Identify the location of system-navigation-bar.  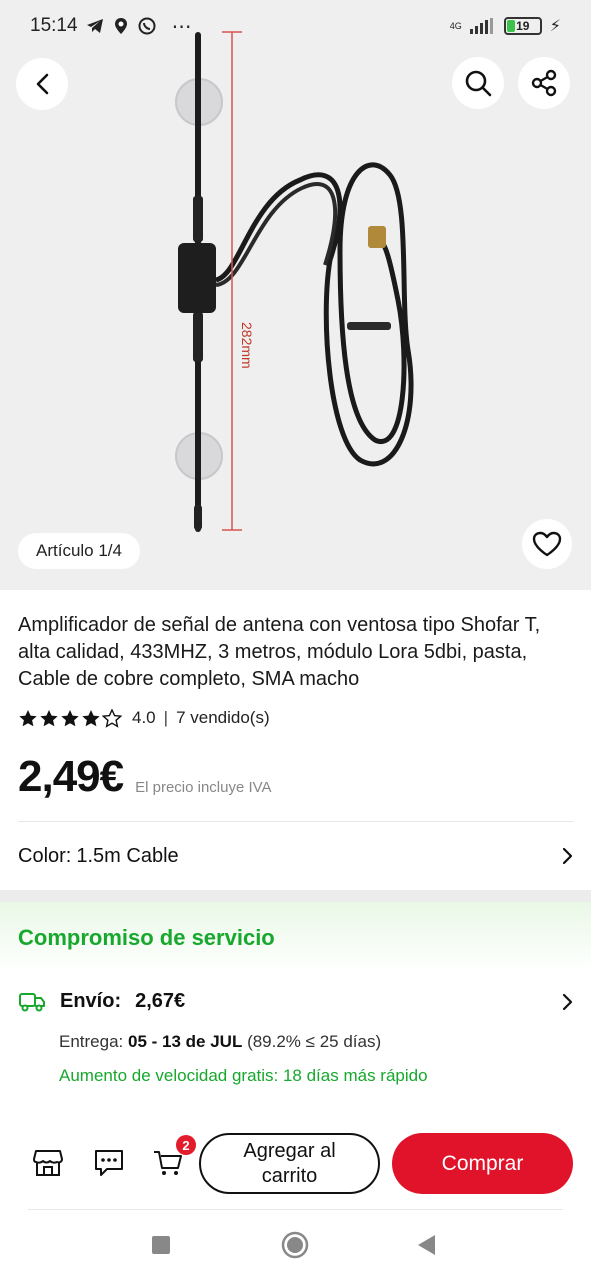
(295, 1247).